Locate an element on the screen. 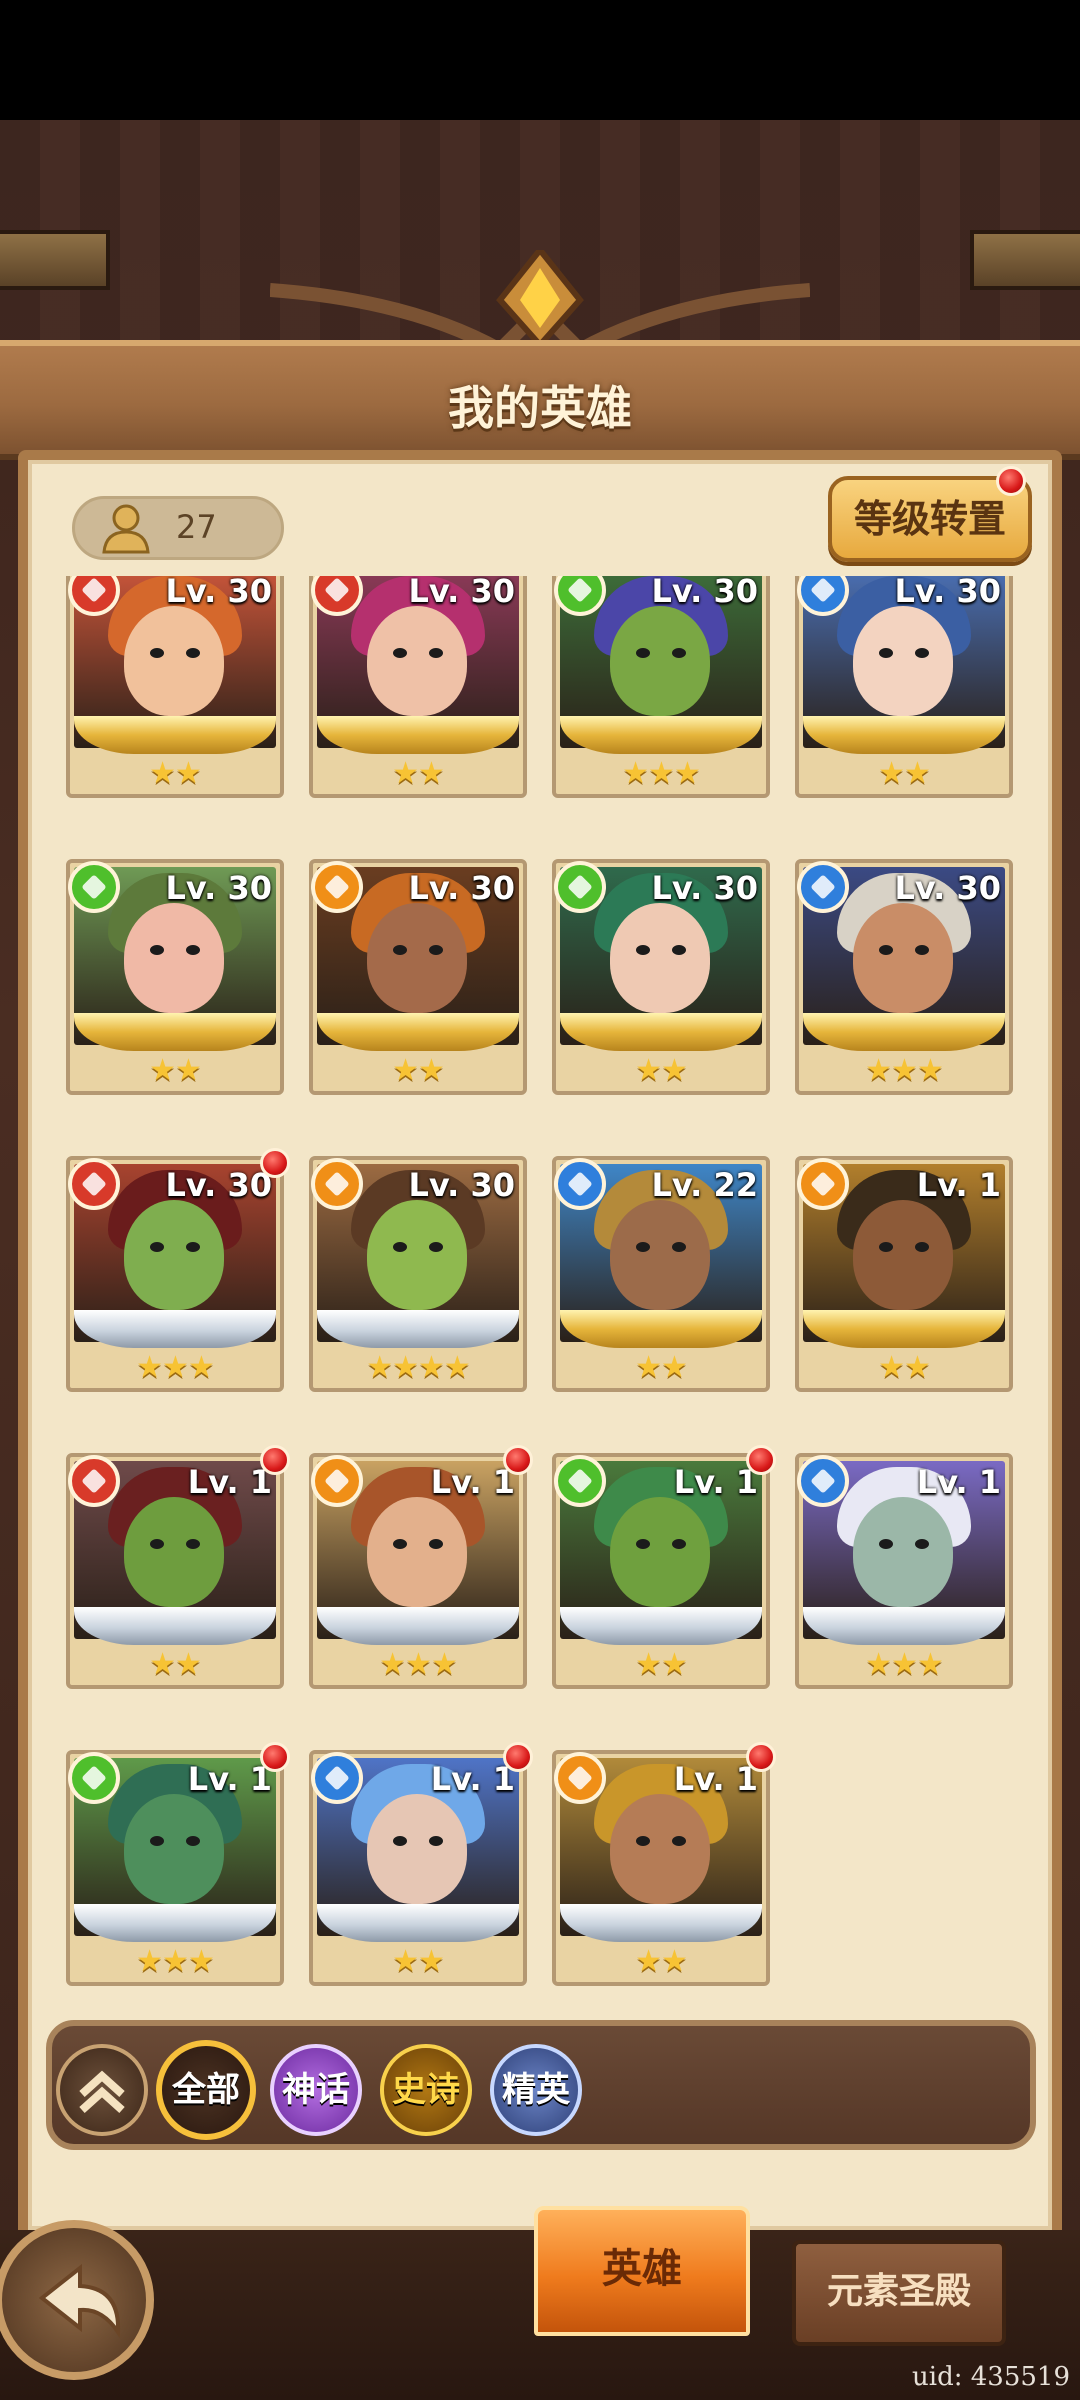 The image size is (1080, 2400). left-pillar-decoration is located at coordinates (55, 260).